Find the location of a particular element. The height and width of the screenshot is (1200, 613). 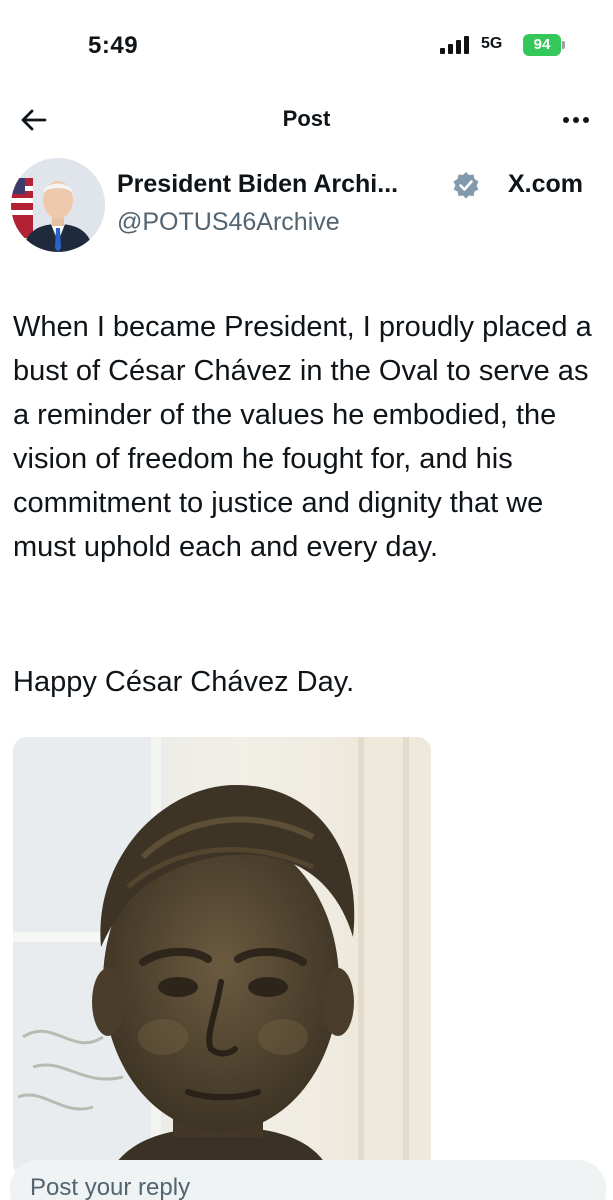

avatar-portrait-icon is located at coordinates (58, 205).